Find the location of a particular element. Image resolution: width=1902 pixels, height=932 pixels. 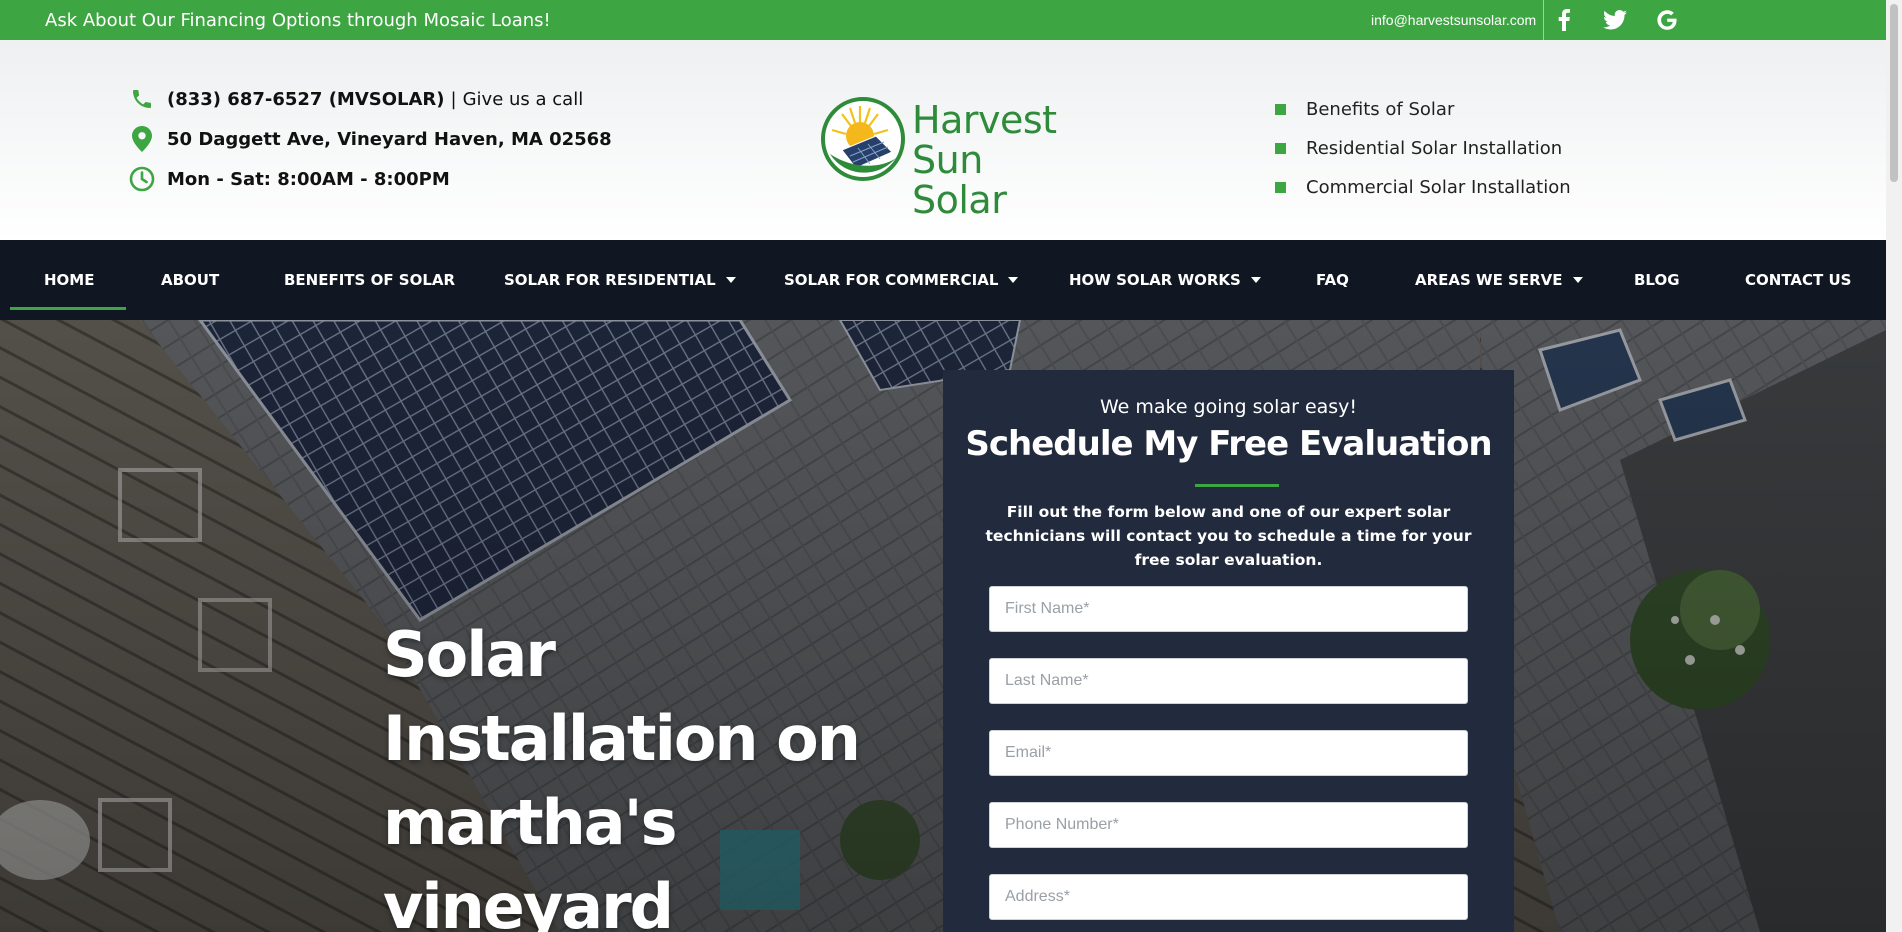

nav-label: BENEFITS OF SOLAR is located at coordinates (370, 280).